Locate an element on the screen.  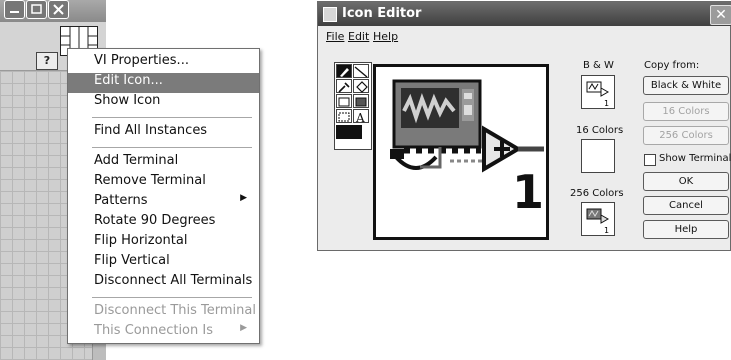
maximize-icon is located at coordinates (36, 9).